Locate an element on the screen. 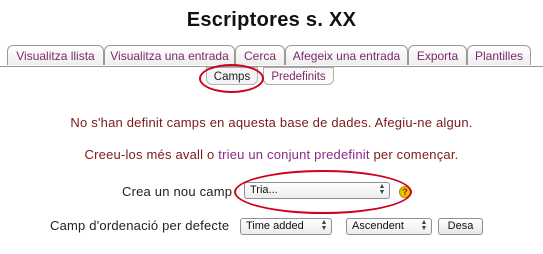  sort-field-select: Time added ▲ ▼ is located at coordinates (286, 226).